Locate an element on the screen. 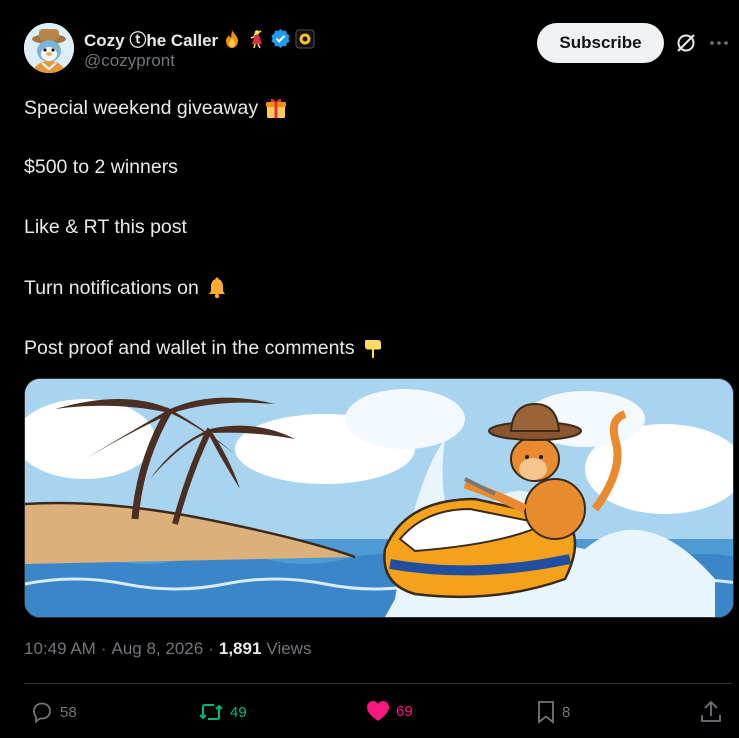 This screenshot has height=738, width=739. reply-count: 58 is located at coordinates (68, 712).